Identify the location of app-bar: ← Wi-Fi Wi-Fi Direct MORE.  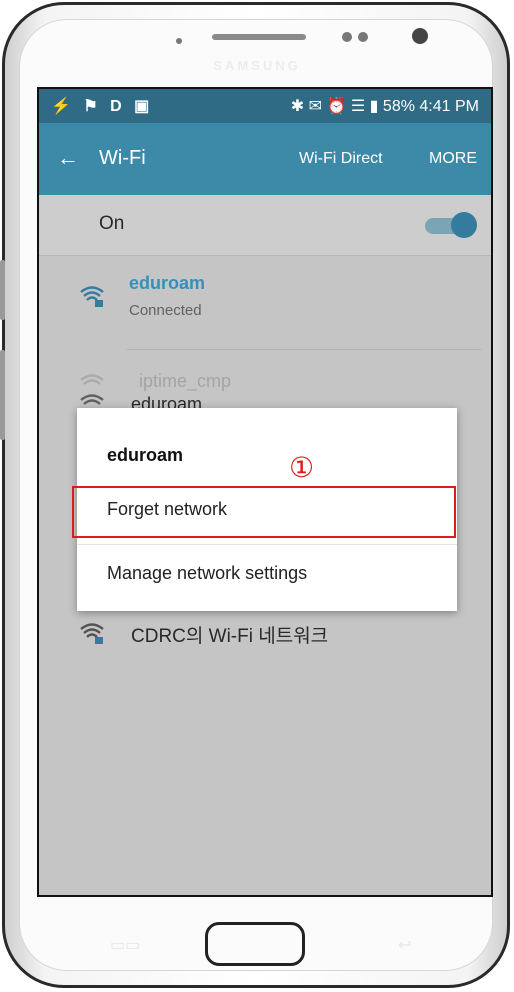
(265, 159).